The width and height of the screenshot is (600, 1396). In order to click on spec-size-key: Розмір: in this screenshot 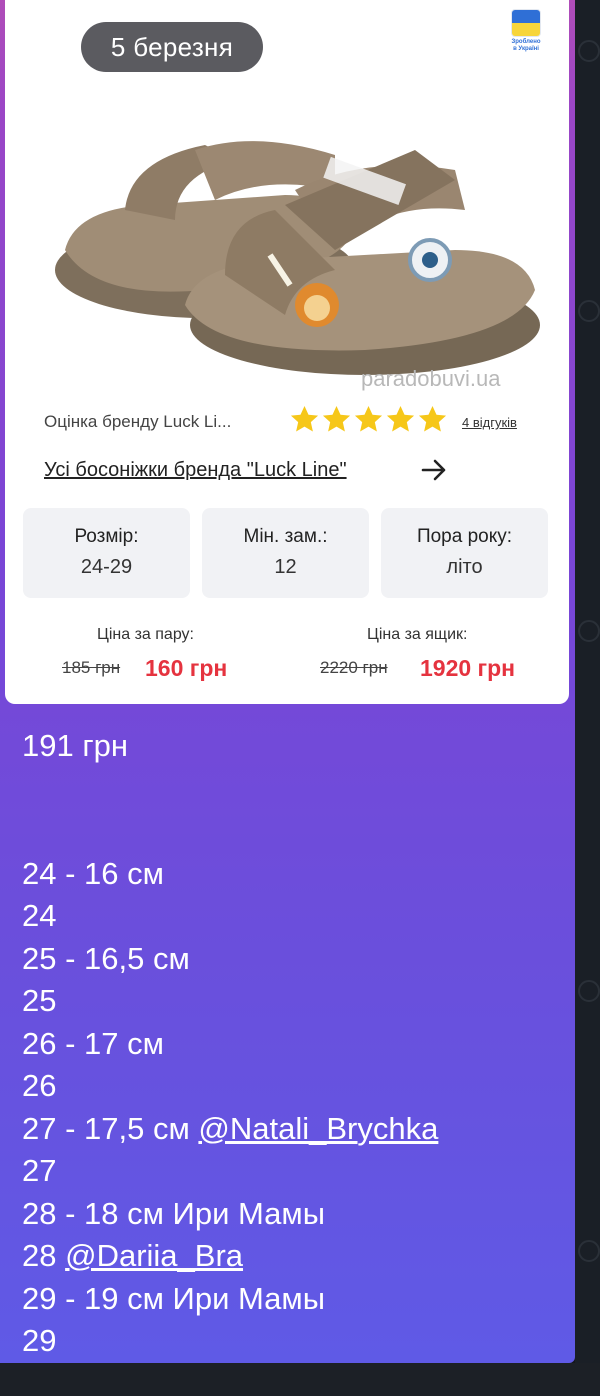, I will do `click(106, 536)`.